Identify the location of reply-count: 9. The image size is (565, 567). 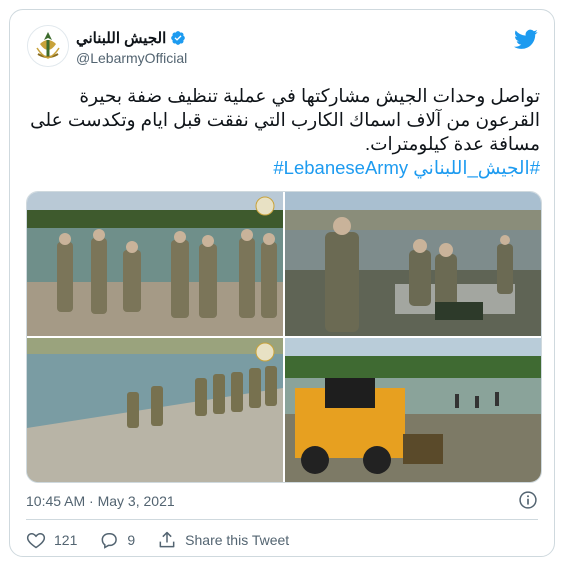
(131, 540).